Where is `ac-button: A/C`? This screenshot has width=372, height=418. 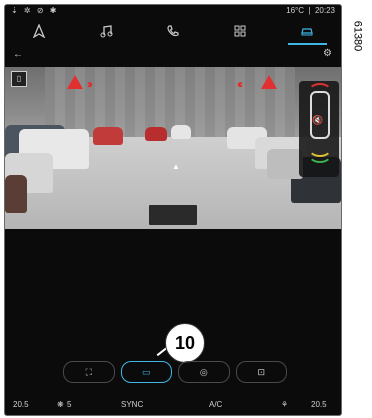
ac-button: A/C is located at coordinates (215, 404).